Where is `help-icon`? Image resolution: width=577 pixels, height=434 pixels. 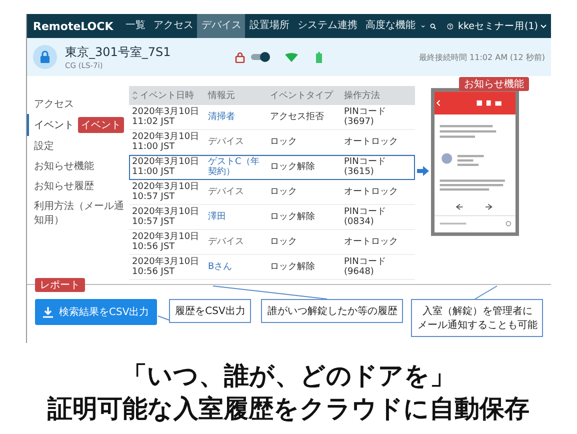
help-icon is located at coordinates (450, 26).